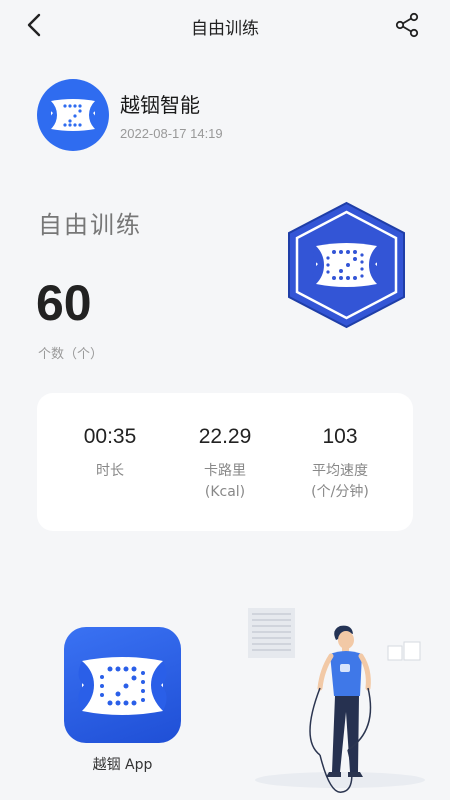 The image size is (450, 800). I want to click on app-logo-icon, so click(122, 686).